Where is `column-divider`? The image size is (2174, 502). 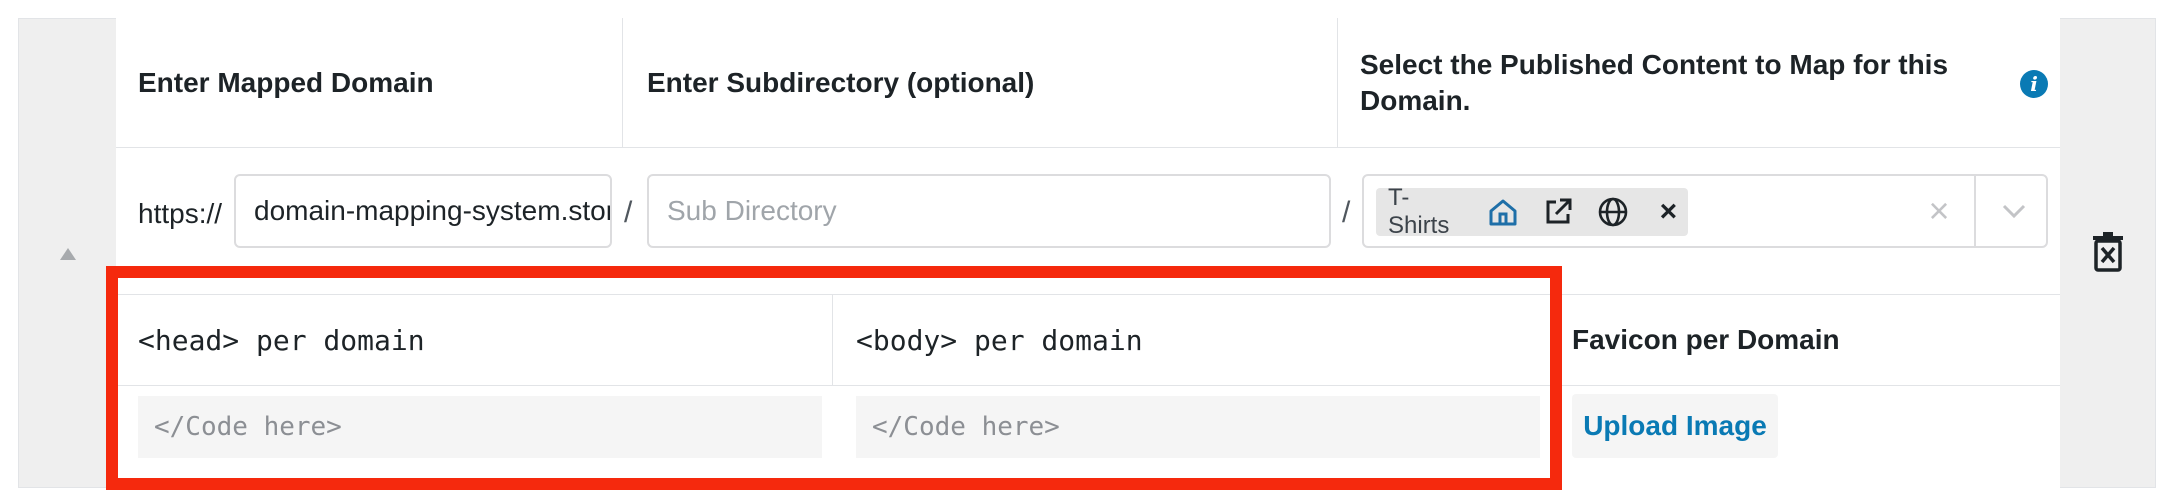
column-divider is located at coordinates (832, 340).